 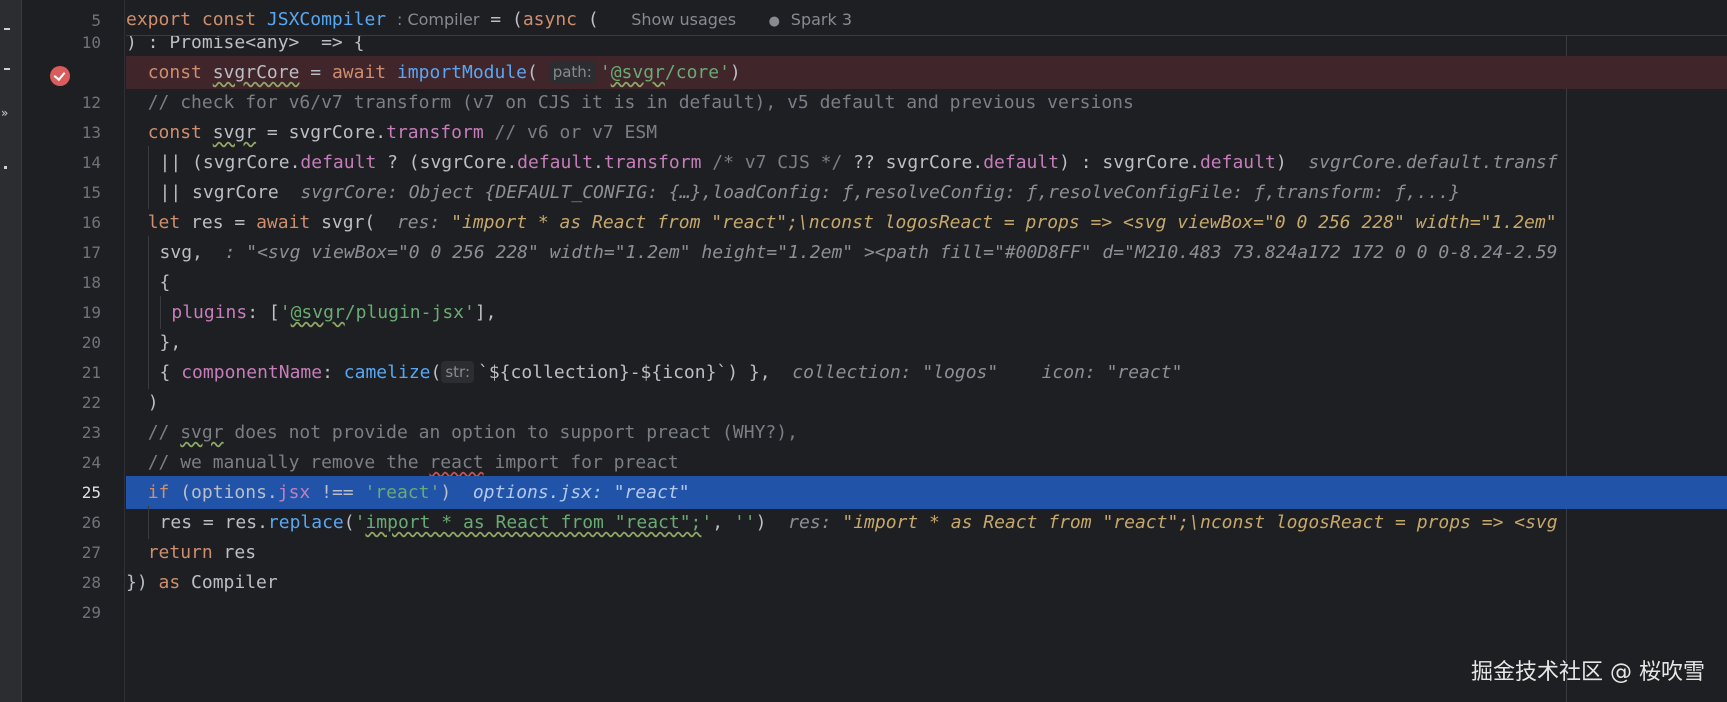 I want to click on keyword: export, so click(x=159, y=19).